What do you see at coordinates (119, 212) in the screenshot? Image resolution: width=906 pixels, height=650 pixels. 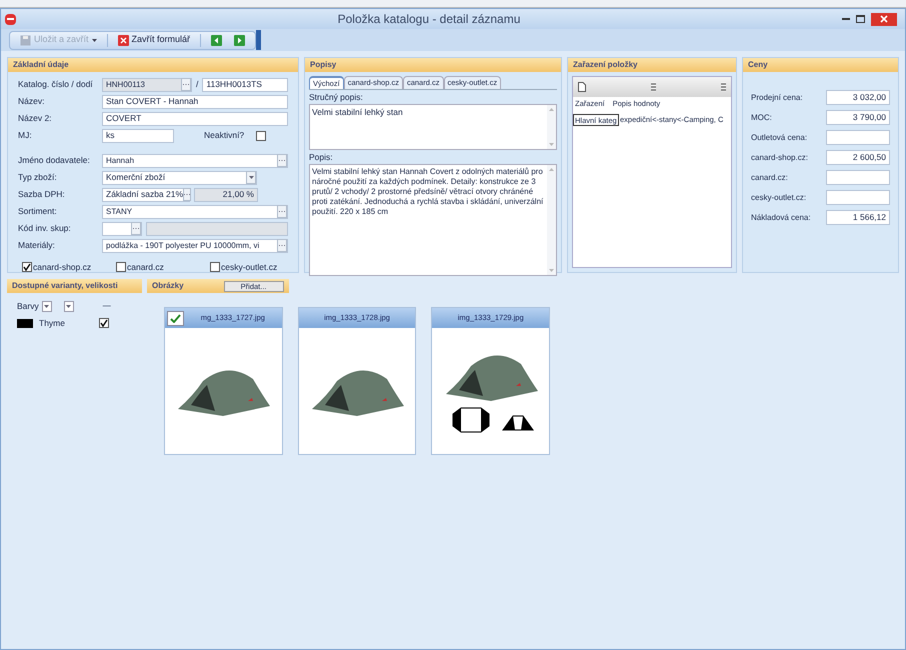 I see `field-value: STANY` at bounding box center [119, 212].